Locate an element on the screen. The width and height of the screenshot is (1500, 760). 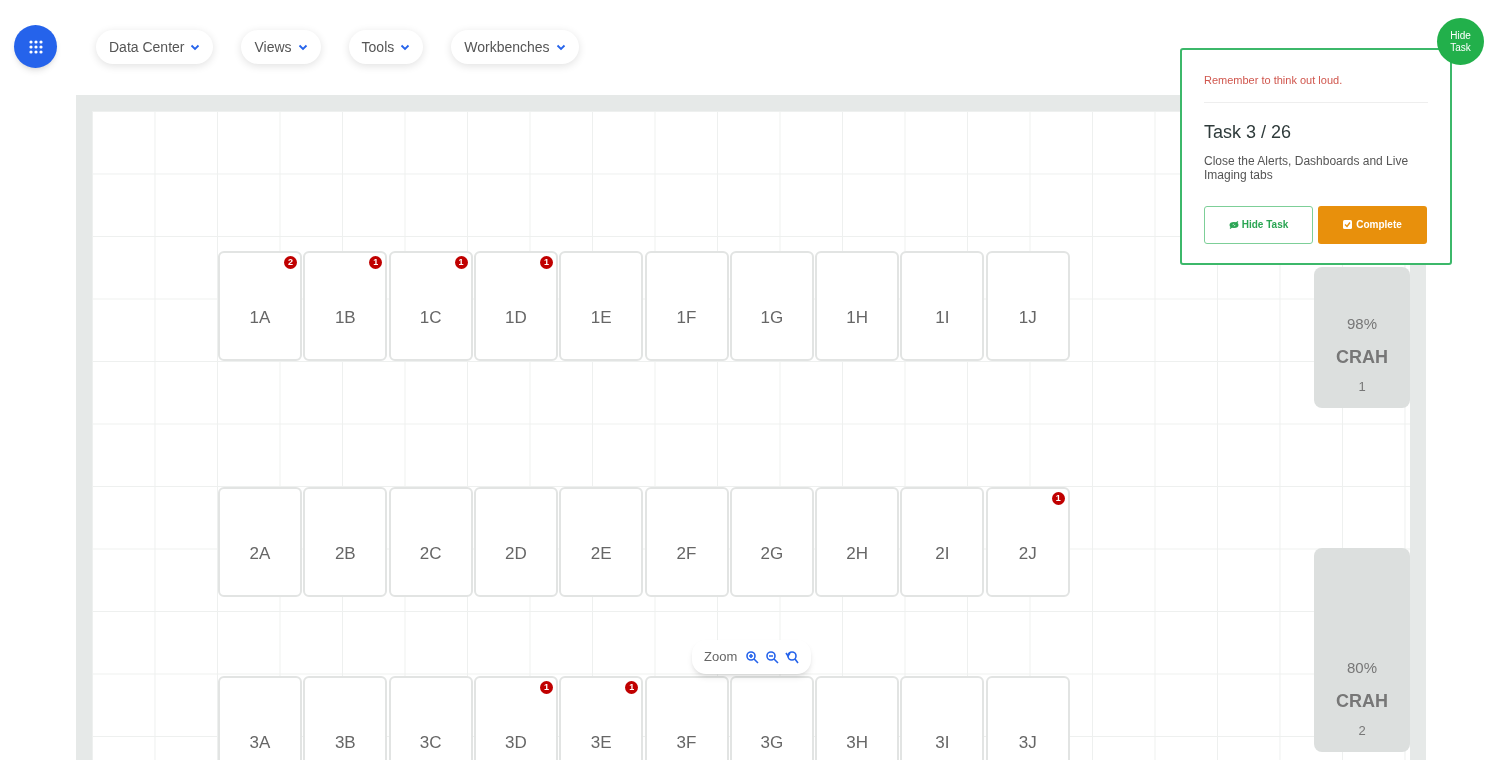
zoom-reset-icon is located at coordinates (792, 657).